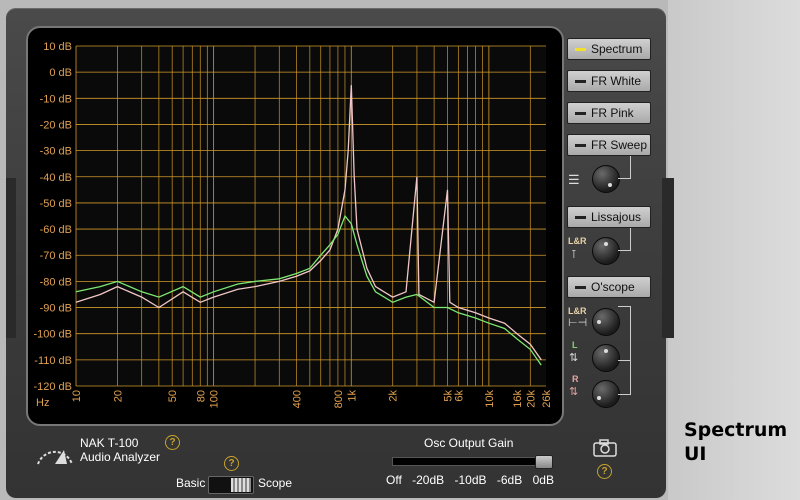  What do you see at coordinates (173, 396) in the screenshot?
I see `x-tick-label: 50` at bounding box center [173, 396].